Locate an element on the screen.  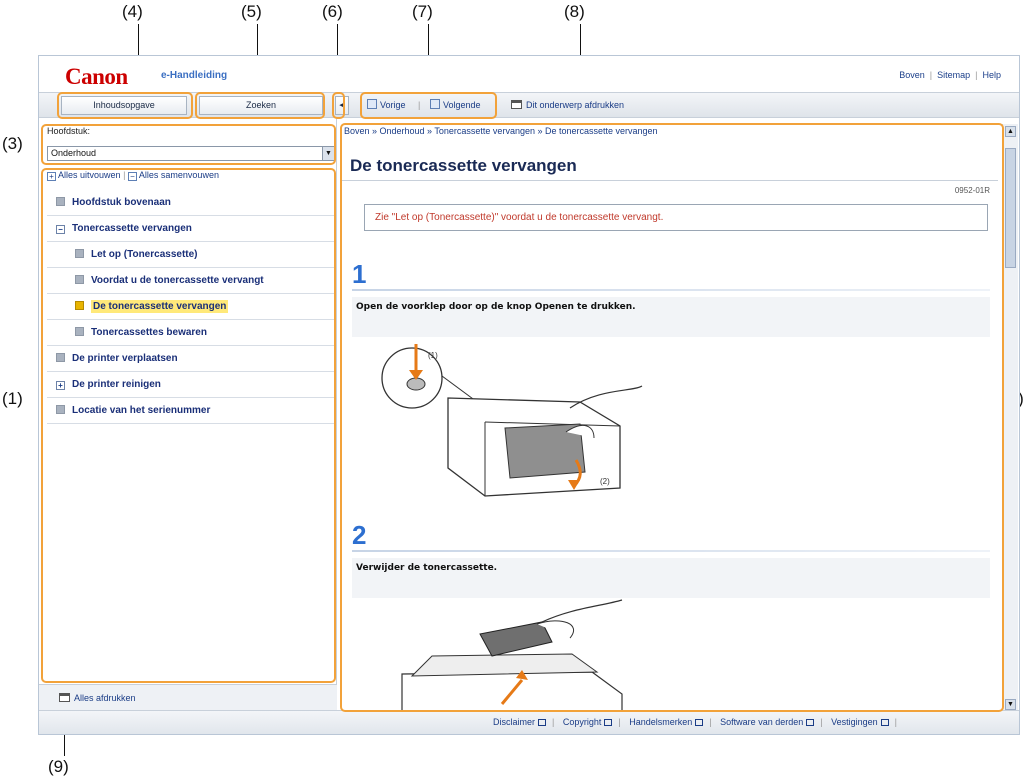
footer-link-offices: Vestigingen is located at coordinates (860, 722).